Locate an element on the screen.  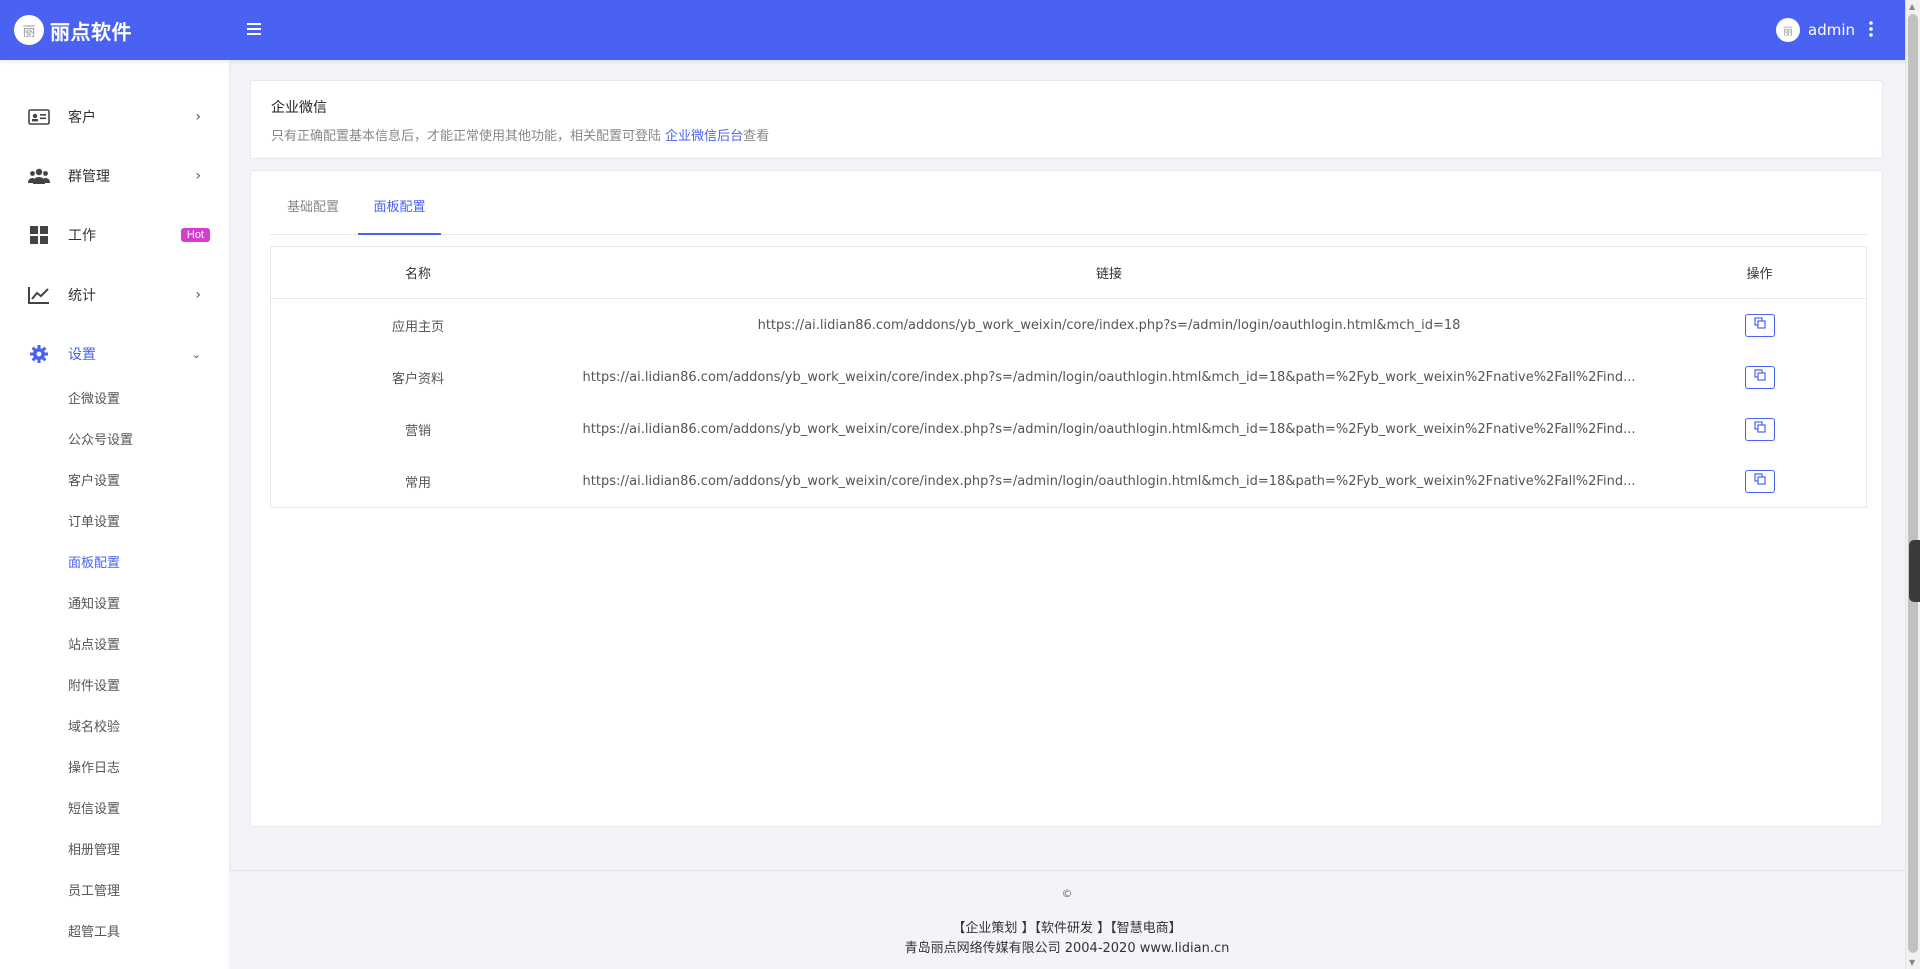
header-action-label: 操作 is located at coordinates (1759, 274).